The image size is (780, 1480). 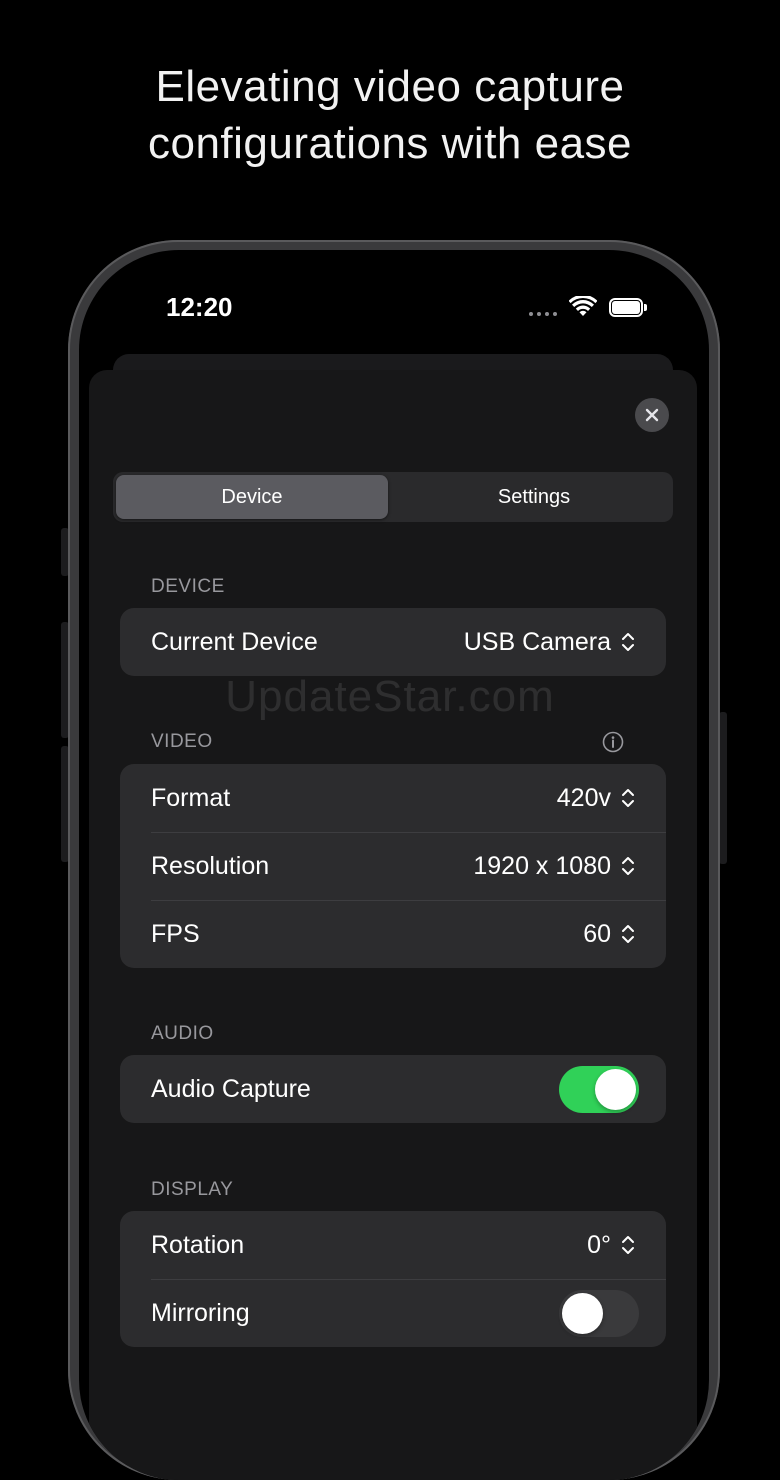 I want to click on format-picker: 420v, so click(x=596, y=798).